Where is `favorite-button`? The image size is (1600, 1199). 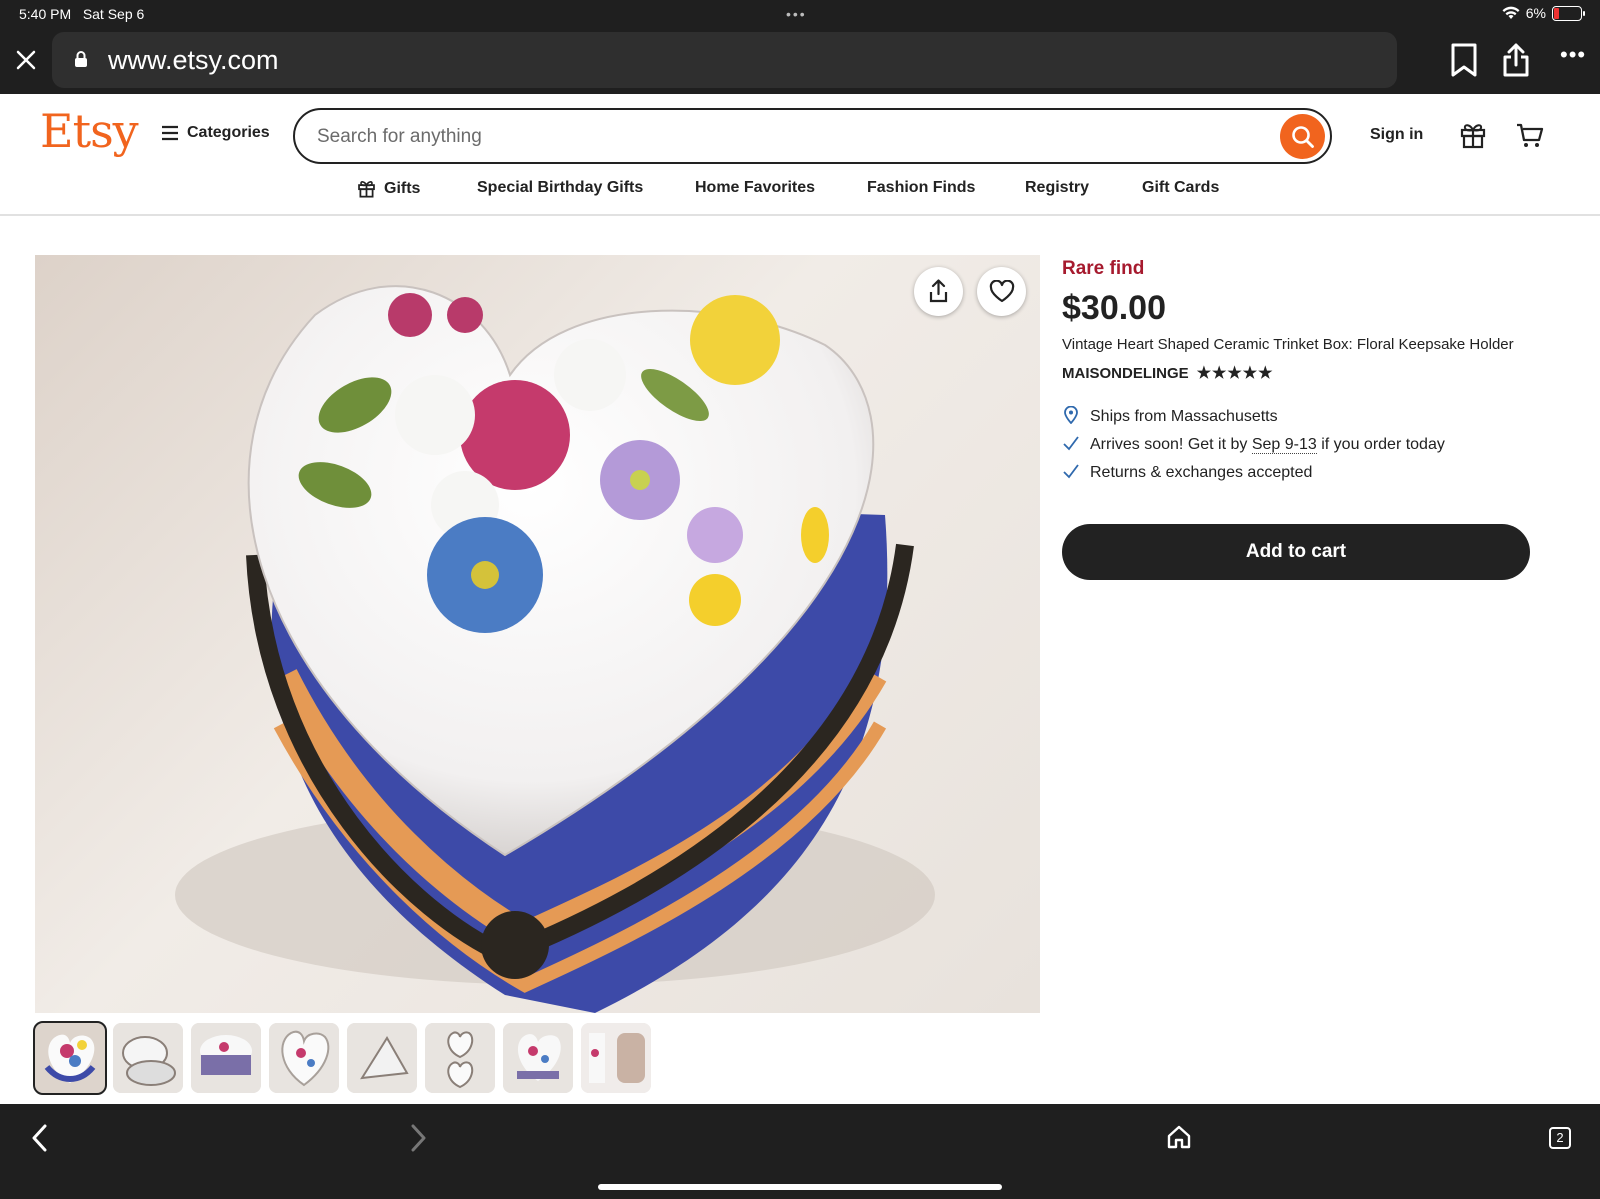 favorite-button is located at coordinates (1001, 291).